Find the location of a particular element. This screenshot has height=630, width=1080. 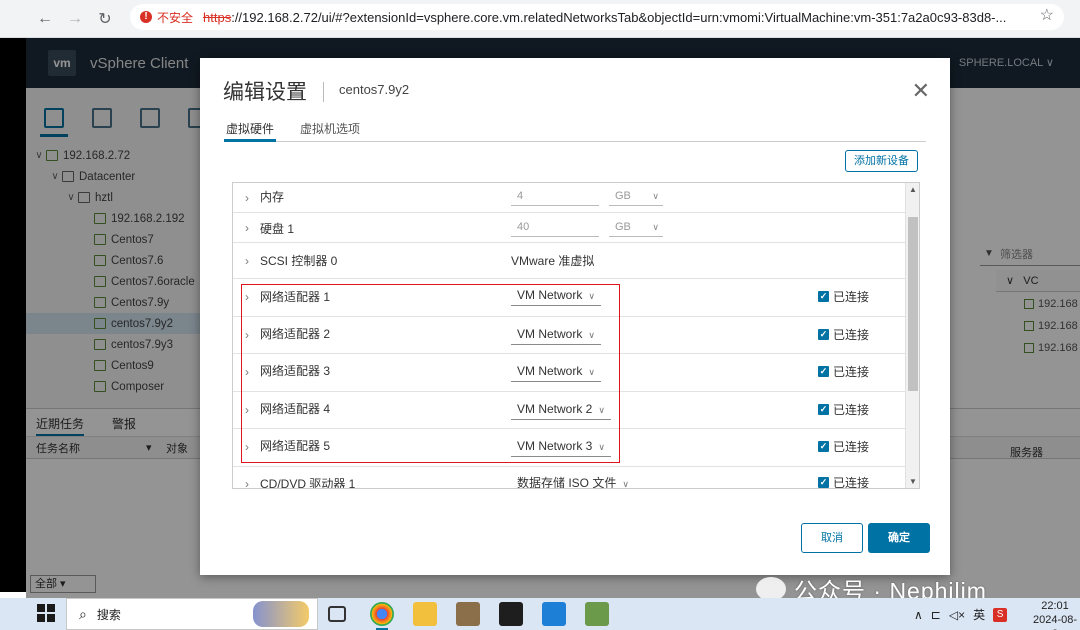

windows-start-icon is located at coordinates (46, 613).